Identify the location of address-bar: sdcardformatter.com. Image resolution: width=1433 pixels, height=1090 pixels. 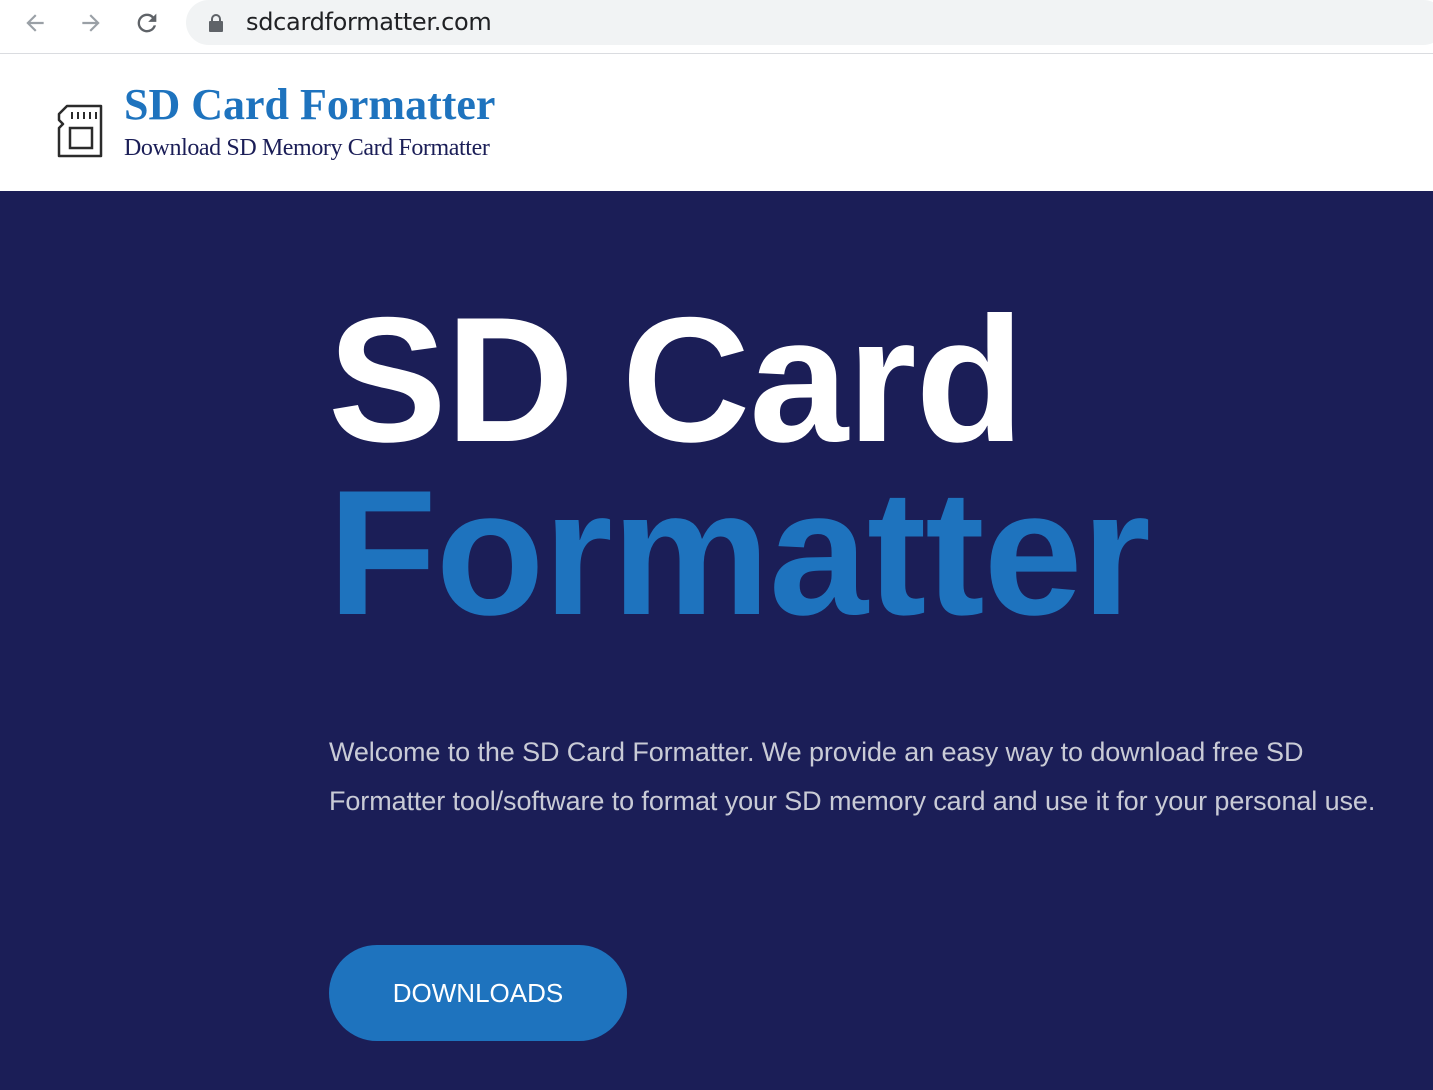
(809, 22).